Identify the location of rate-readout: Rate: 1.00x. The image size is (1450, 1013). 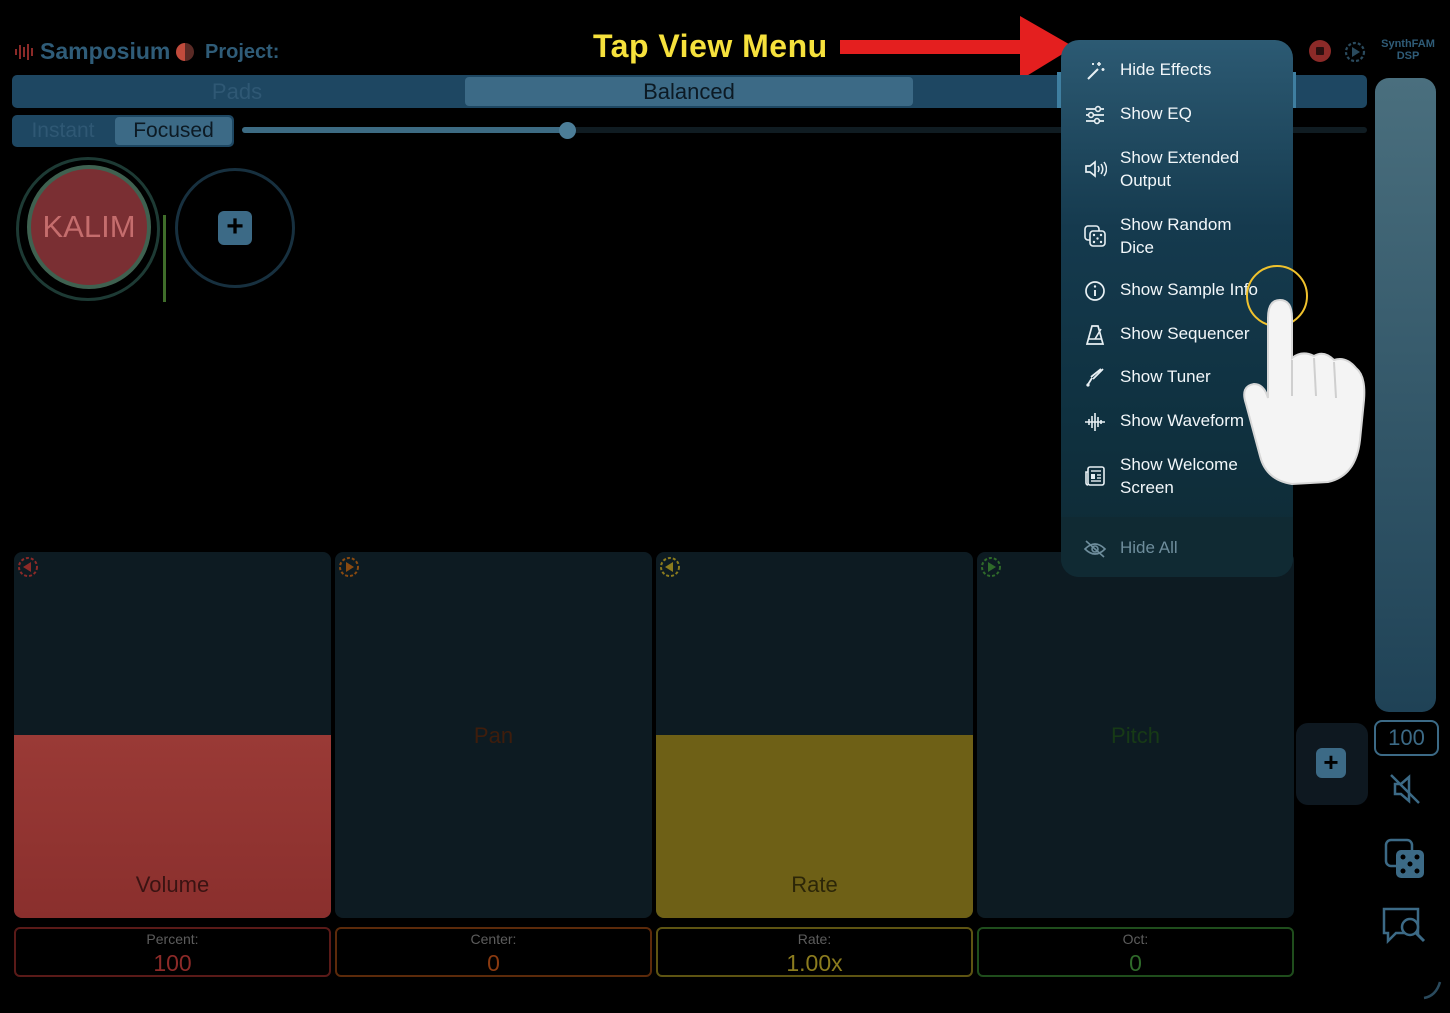
(814, 952).